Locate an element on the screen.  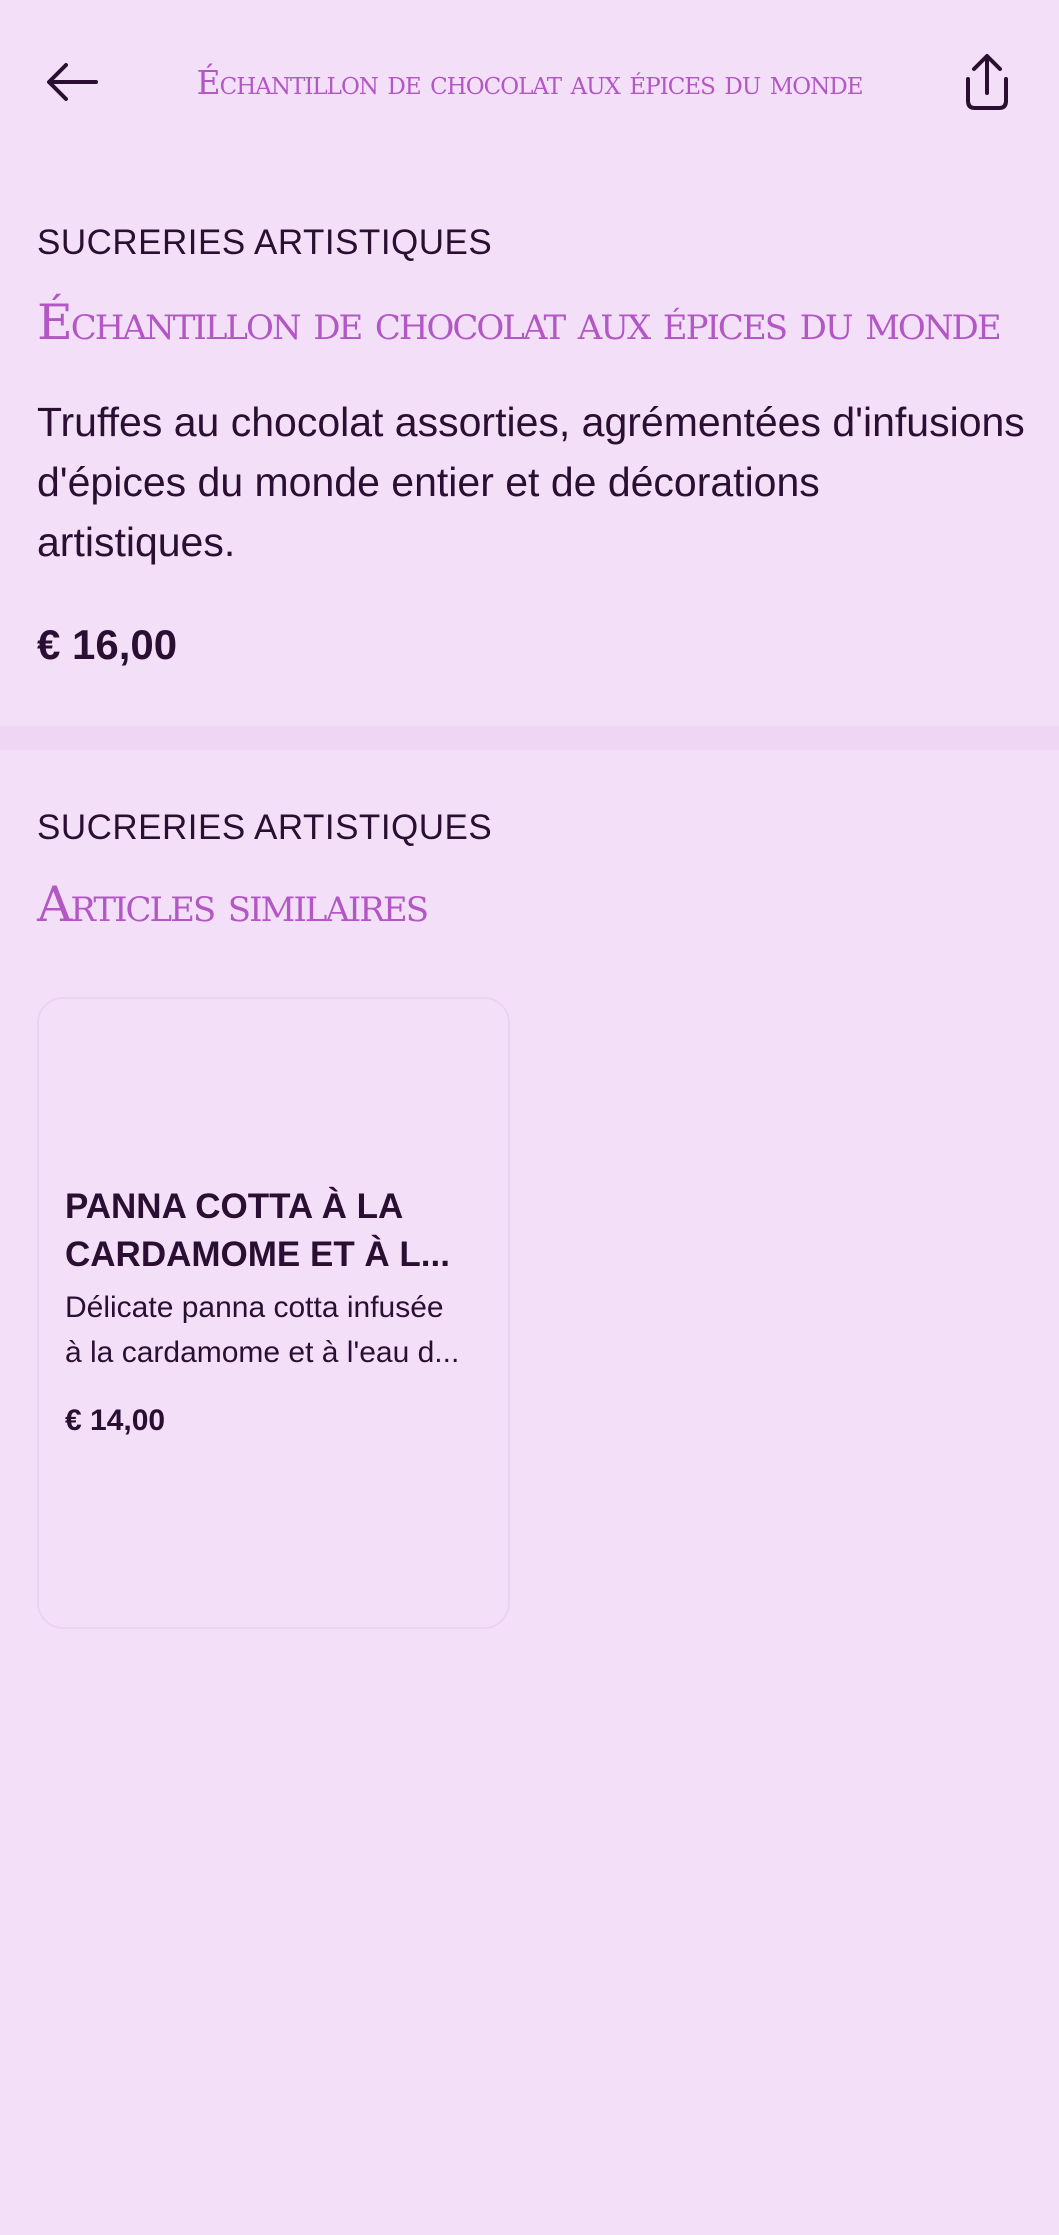
arrow-left-icon is located at coordinates (72, 84).